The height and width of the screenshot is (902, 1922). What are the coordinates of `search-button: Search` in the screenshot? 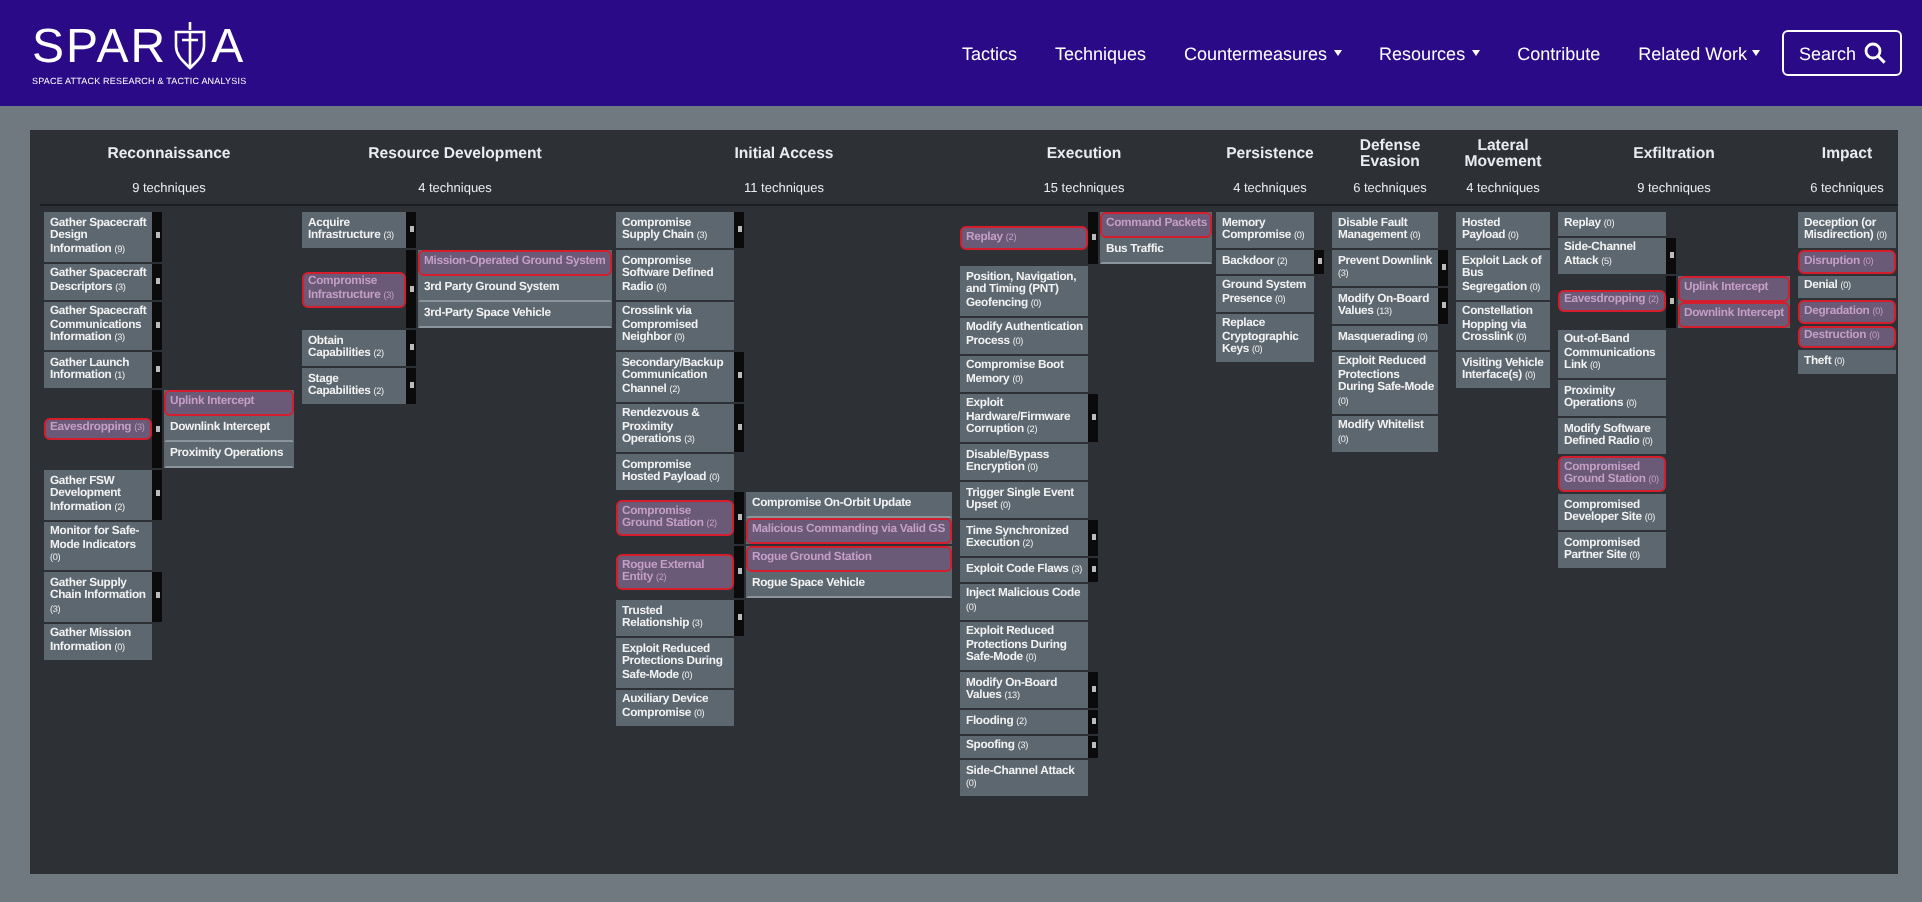 It's located at (1842, 53).